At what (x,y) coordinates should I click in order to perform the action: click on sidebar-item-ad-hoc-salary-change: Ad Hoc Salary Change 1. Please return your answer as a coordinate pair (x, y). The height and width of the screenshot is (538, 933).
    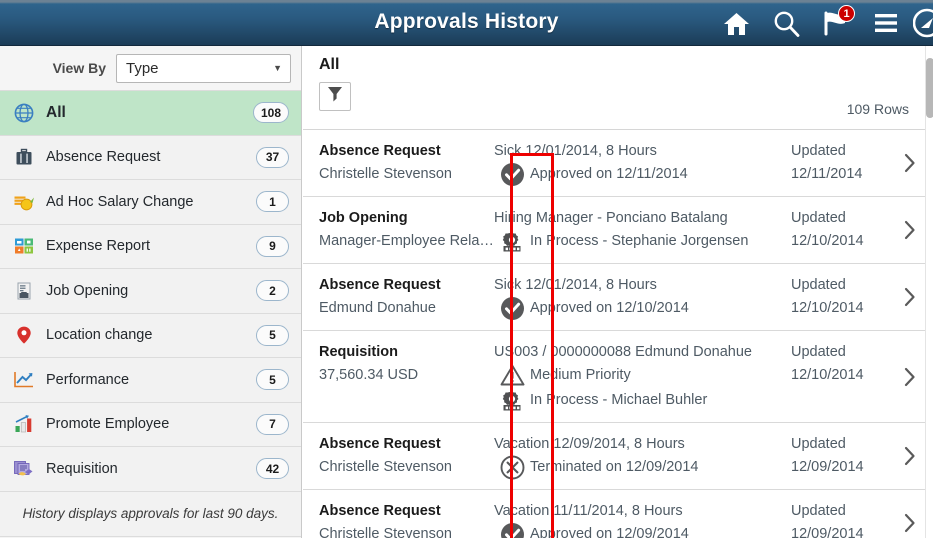
    Looking at the image, I should click on (150, 202).